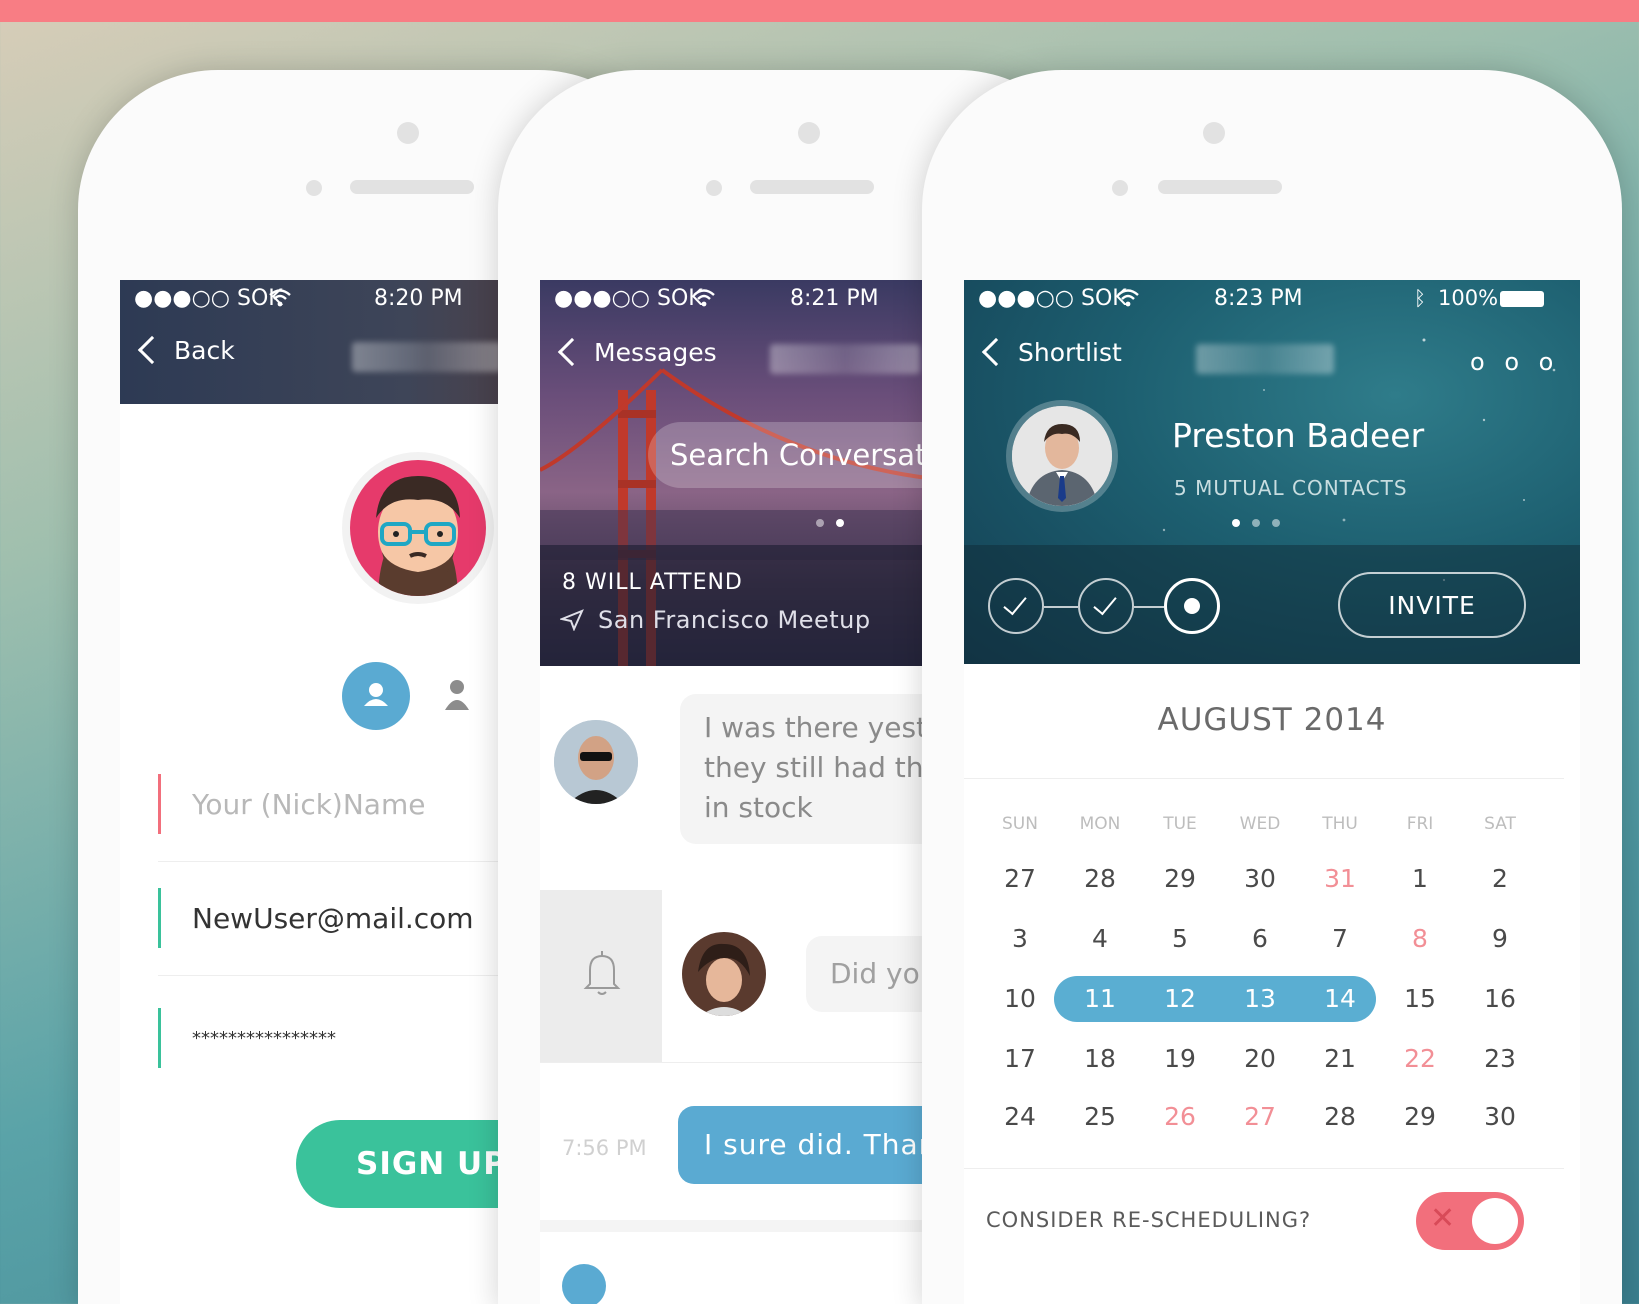  I want to click on reschedule-toggle: ✕, so click(1470, 1221).